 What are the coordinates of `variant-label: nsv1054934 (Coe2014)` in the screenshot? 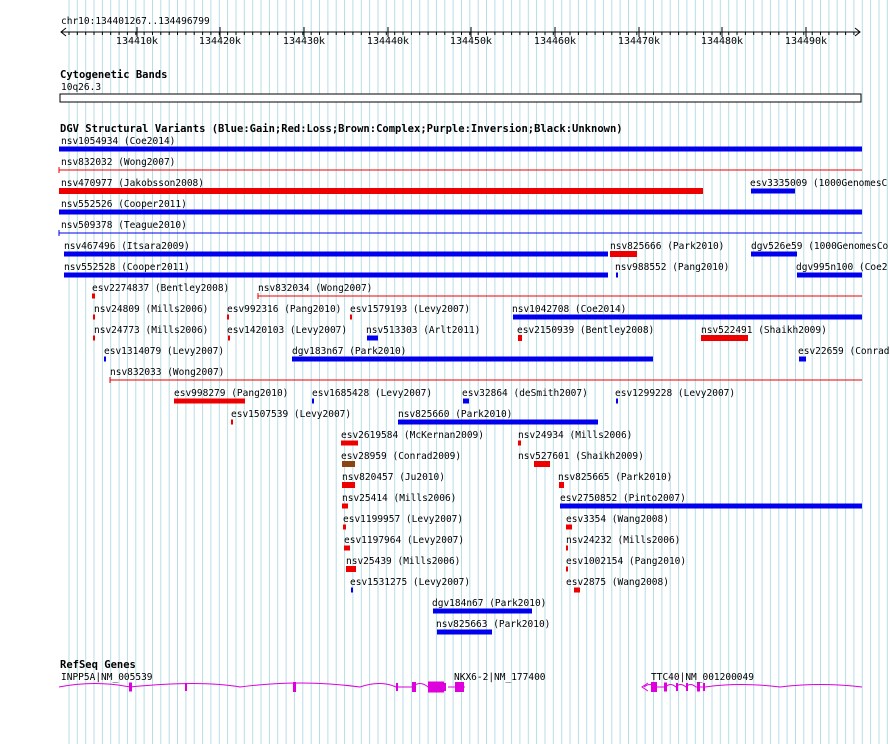 It's located at (118, 141).